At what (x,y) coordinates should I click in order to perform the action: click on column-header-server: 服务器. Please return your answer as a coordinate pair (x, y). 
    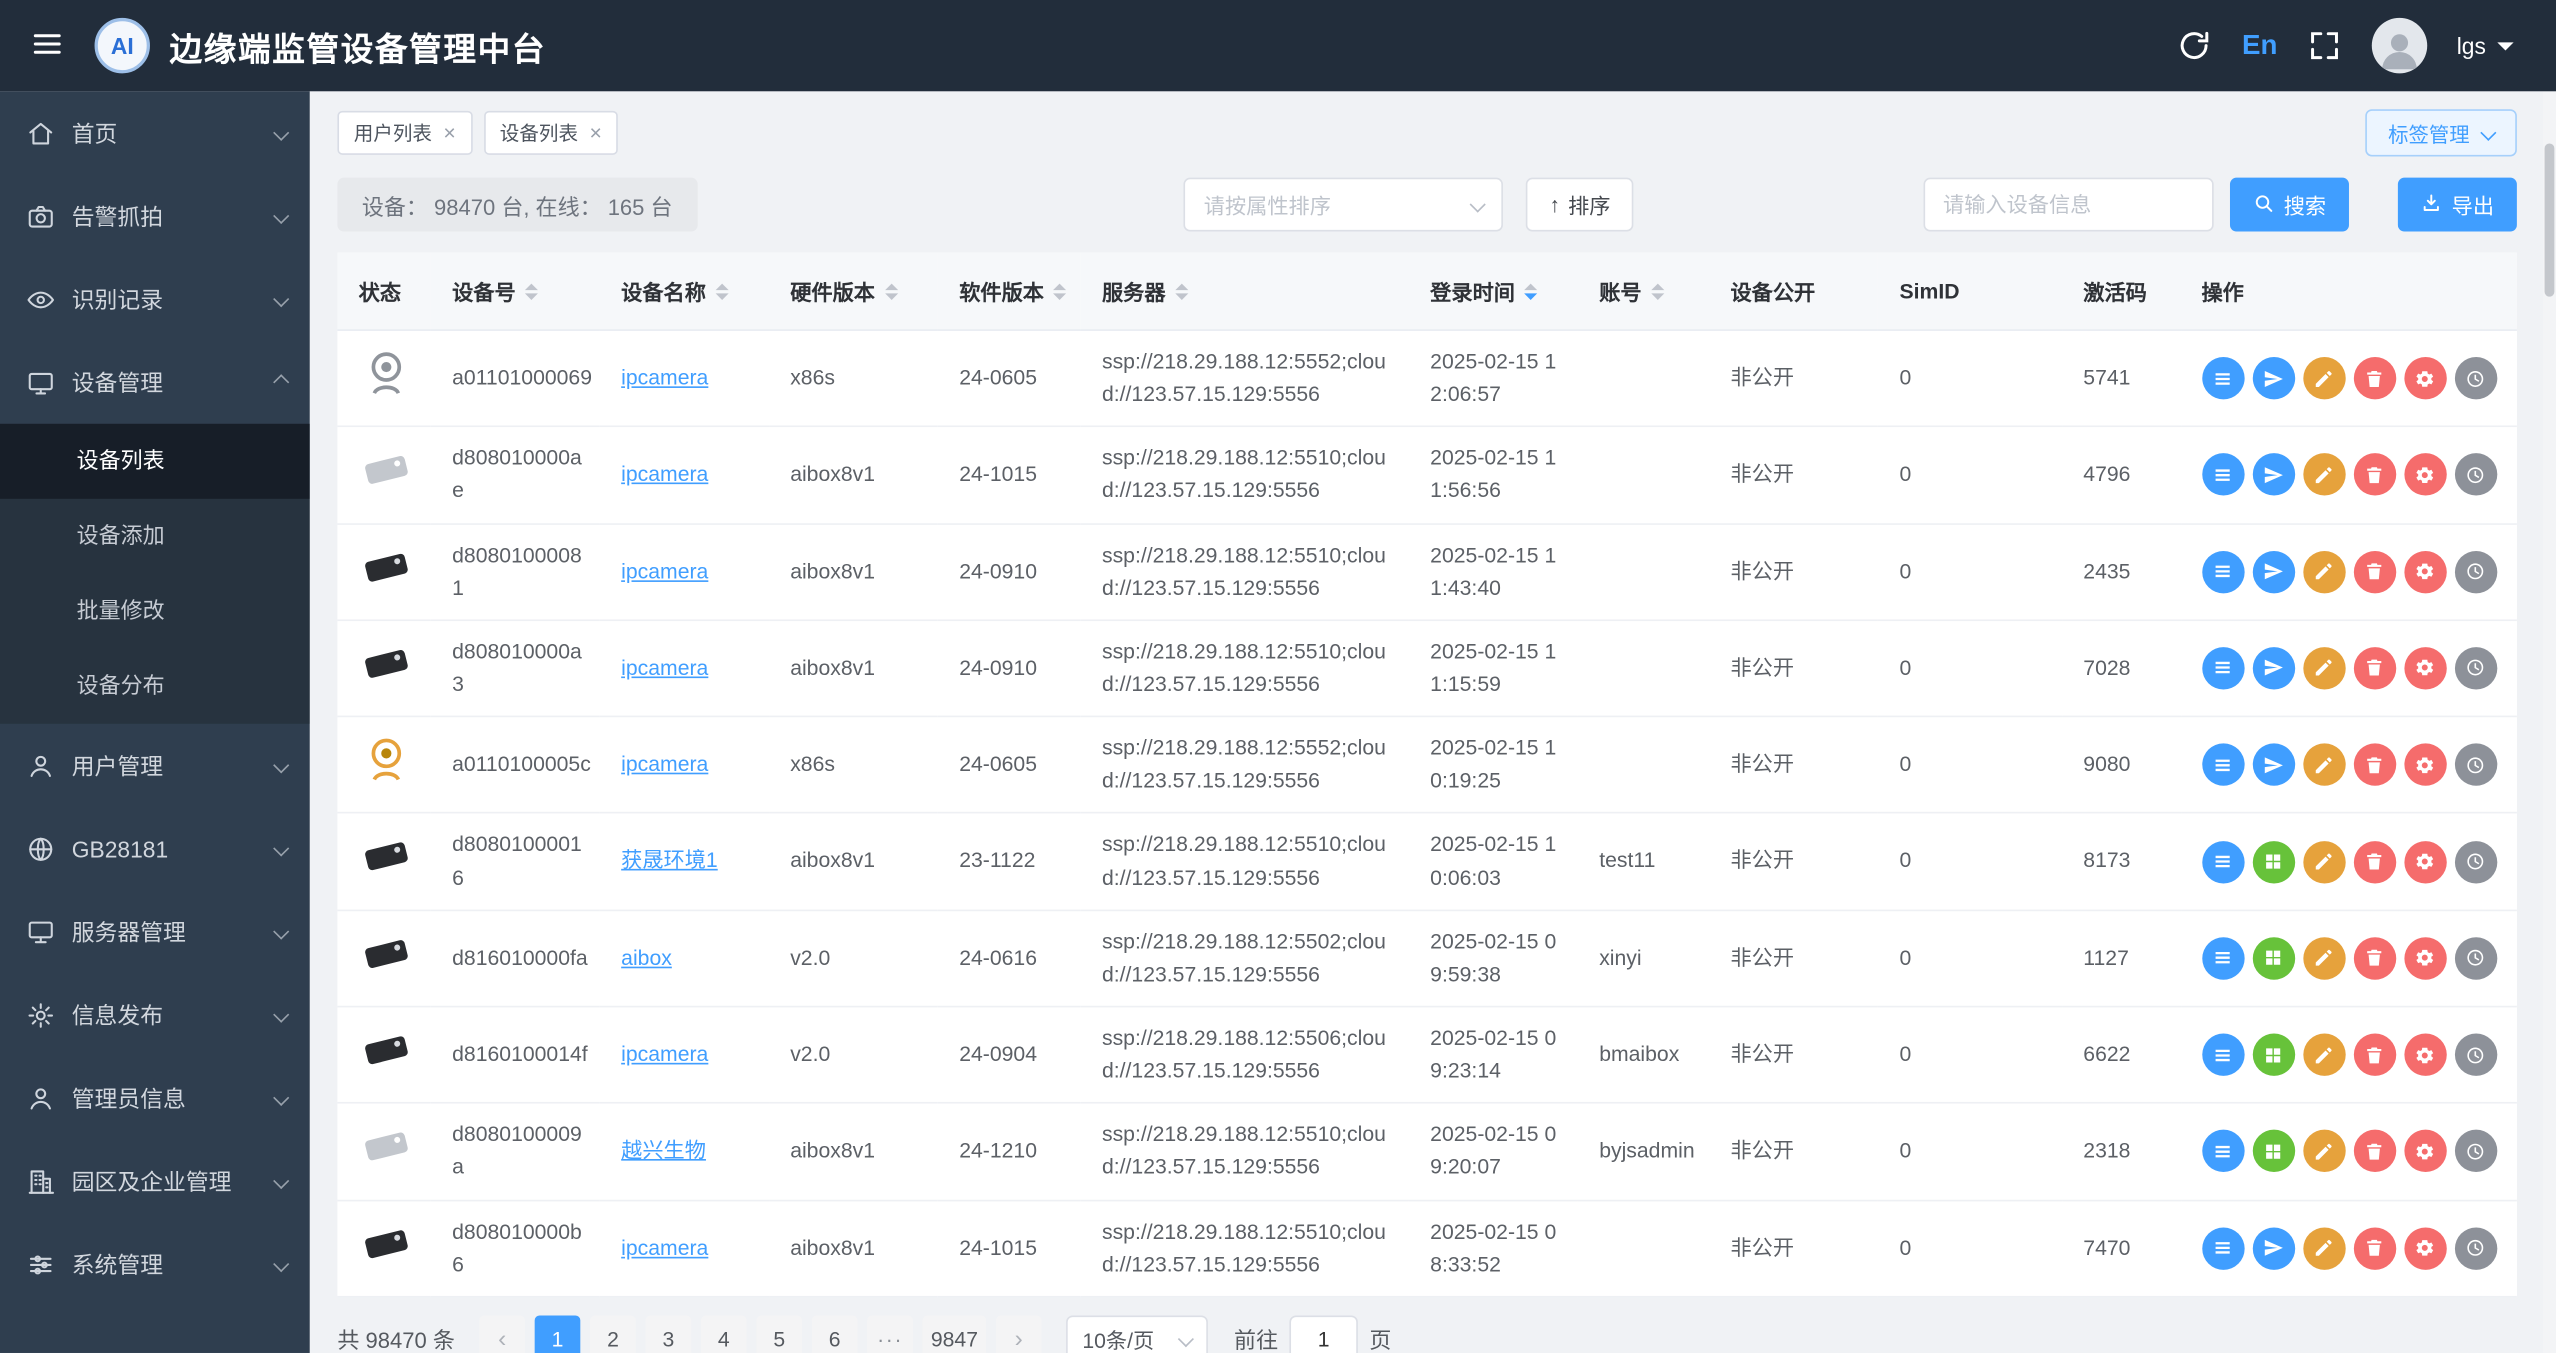
    Looking at the image, I should click on (1244, 291).